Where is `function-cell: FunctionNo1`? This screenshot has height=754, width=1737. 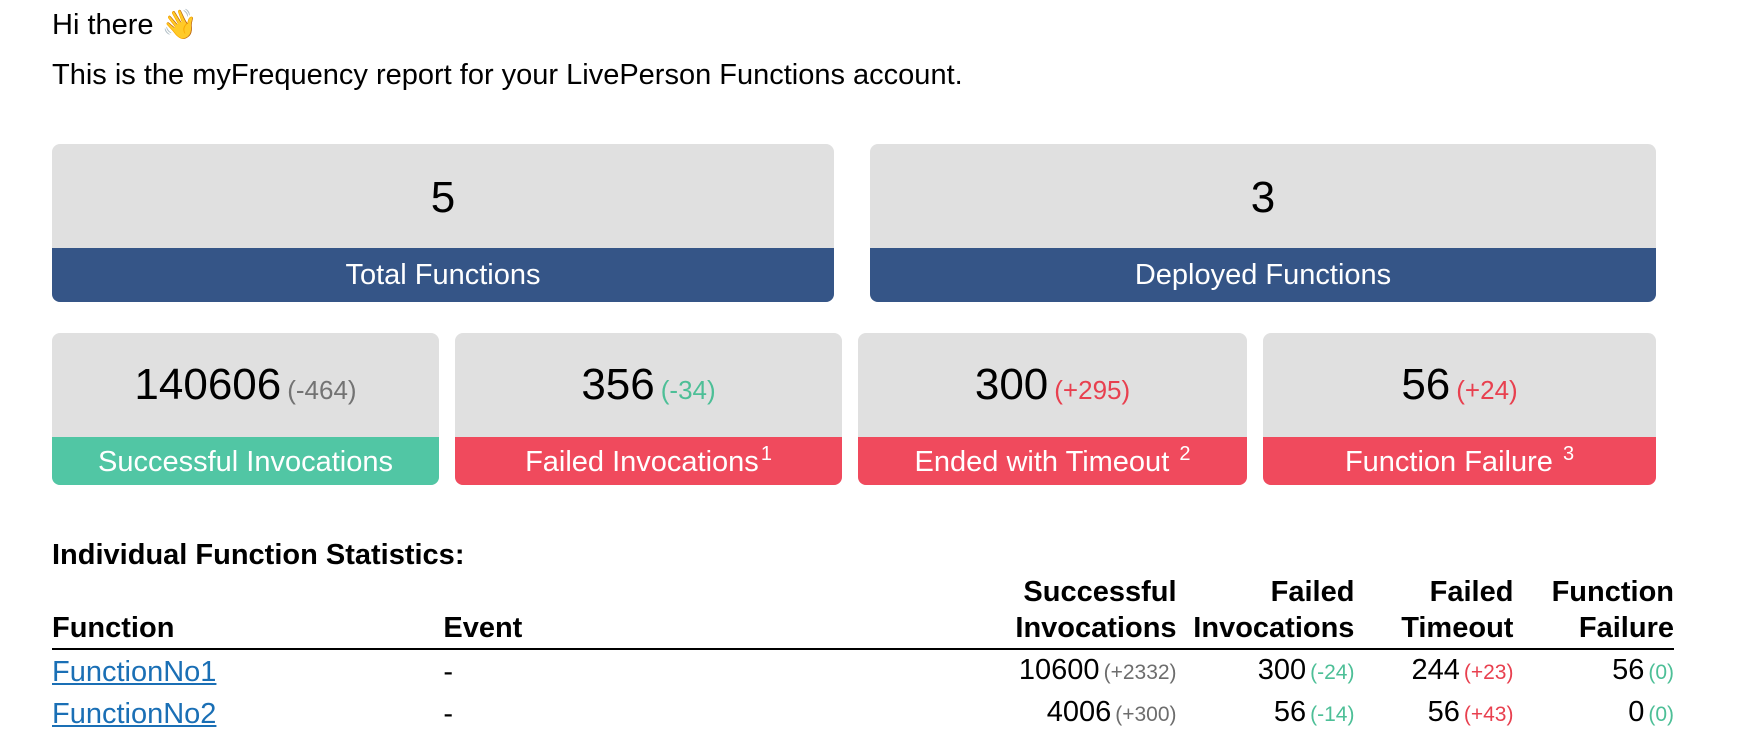
function-cell: FunctionNo1 is located at coordinates (247, 670).